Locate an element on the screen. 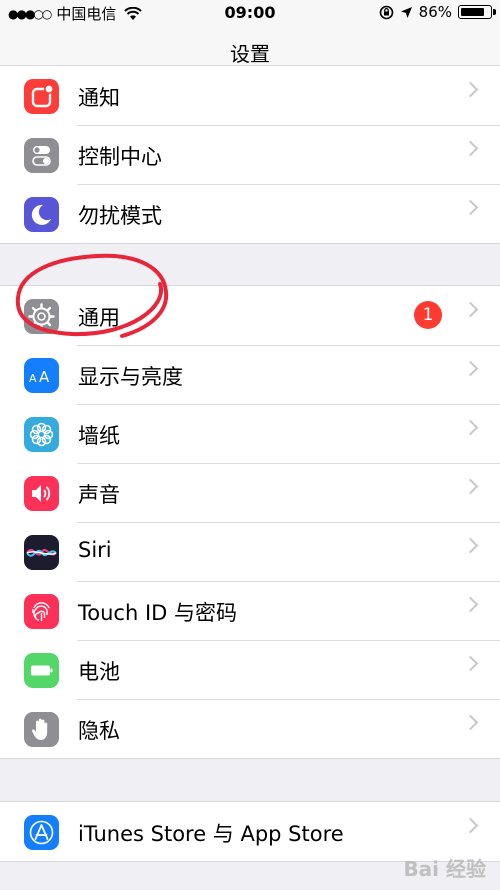 This screenshot has height=890, width=500. settings-row-battery: 电池 is located at coordinates (250, 669).